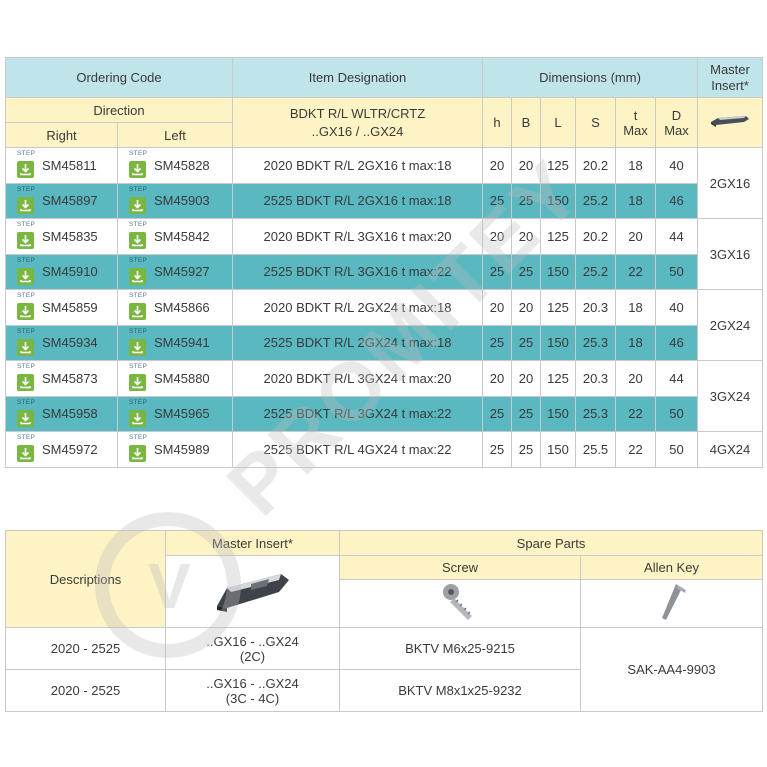 This screenshot has width=767, height=767. Describe the element at coordinates (70, 342) in the screenshot. I see `ordering-code: SM45934` at that location.